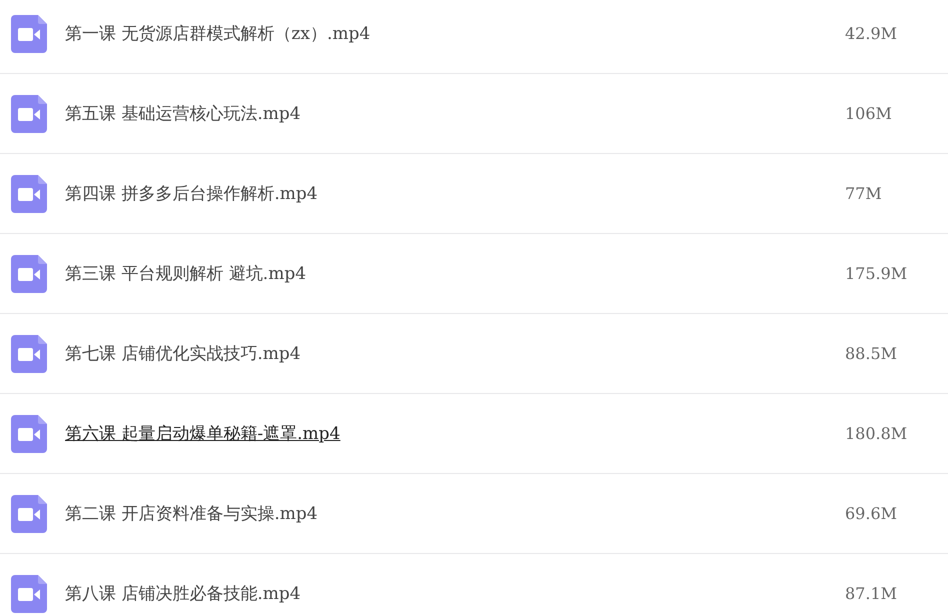 This screenshot has width=948, height=615. I want to click on file-name: 第七课 店铺优化实战技巧.mp4, so click(455, 353).